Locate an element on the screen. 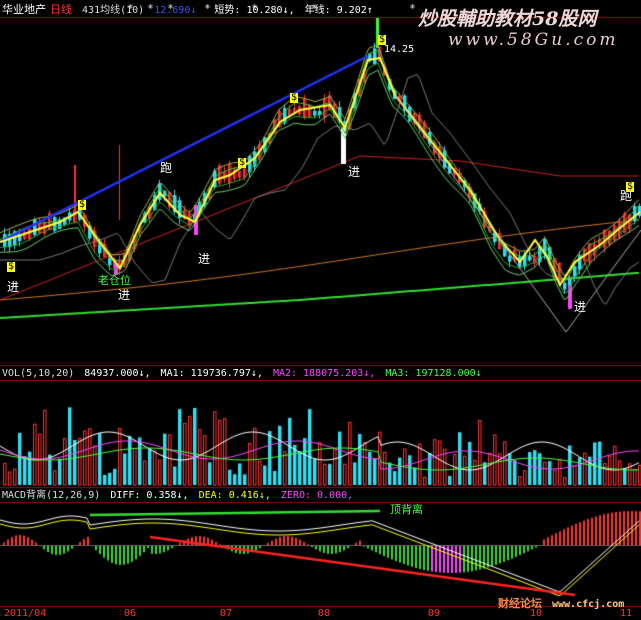 The width and height of the screenshot is (641, 620). entry-marker-5: 进 is located at coordinates (580, 307).